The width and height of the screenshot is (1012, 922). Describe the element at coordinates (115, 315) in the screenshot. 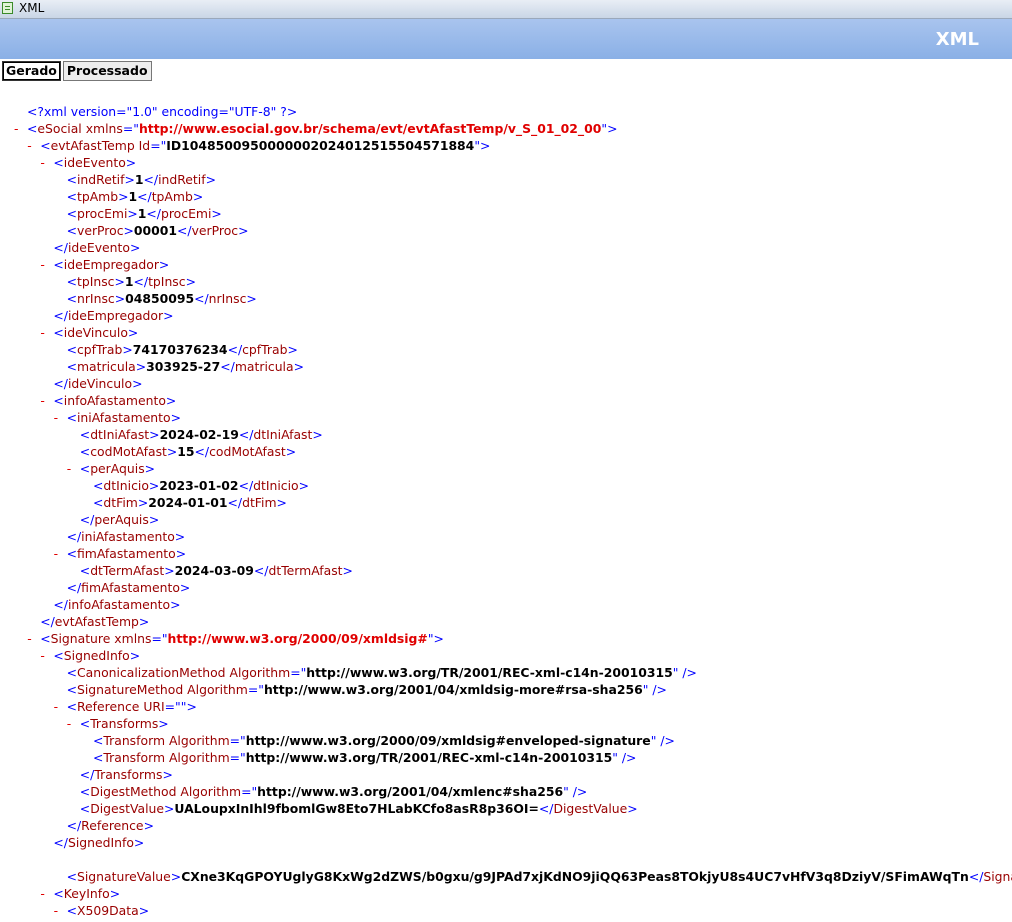

I see `xml-tag-name: ideEmpregador` at that location.